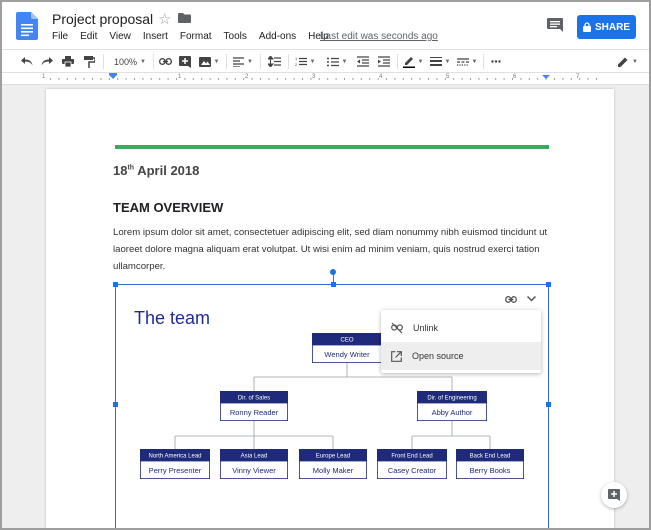 Image resolution: width=651 pixels, height=530 pixels. Describe the element at coordinates (379, 36) in the screenshot. I see `last-edit-link: Last edit was seconds ago` at that location.